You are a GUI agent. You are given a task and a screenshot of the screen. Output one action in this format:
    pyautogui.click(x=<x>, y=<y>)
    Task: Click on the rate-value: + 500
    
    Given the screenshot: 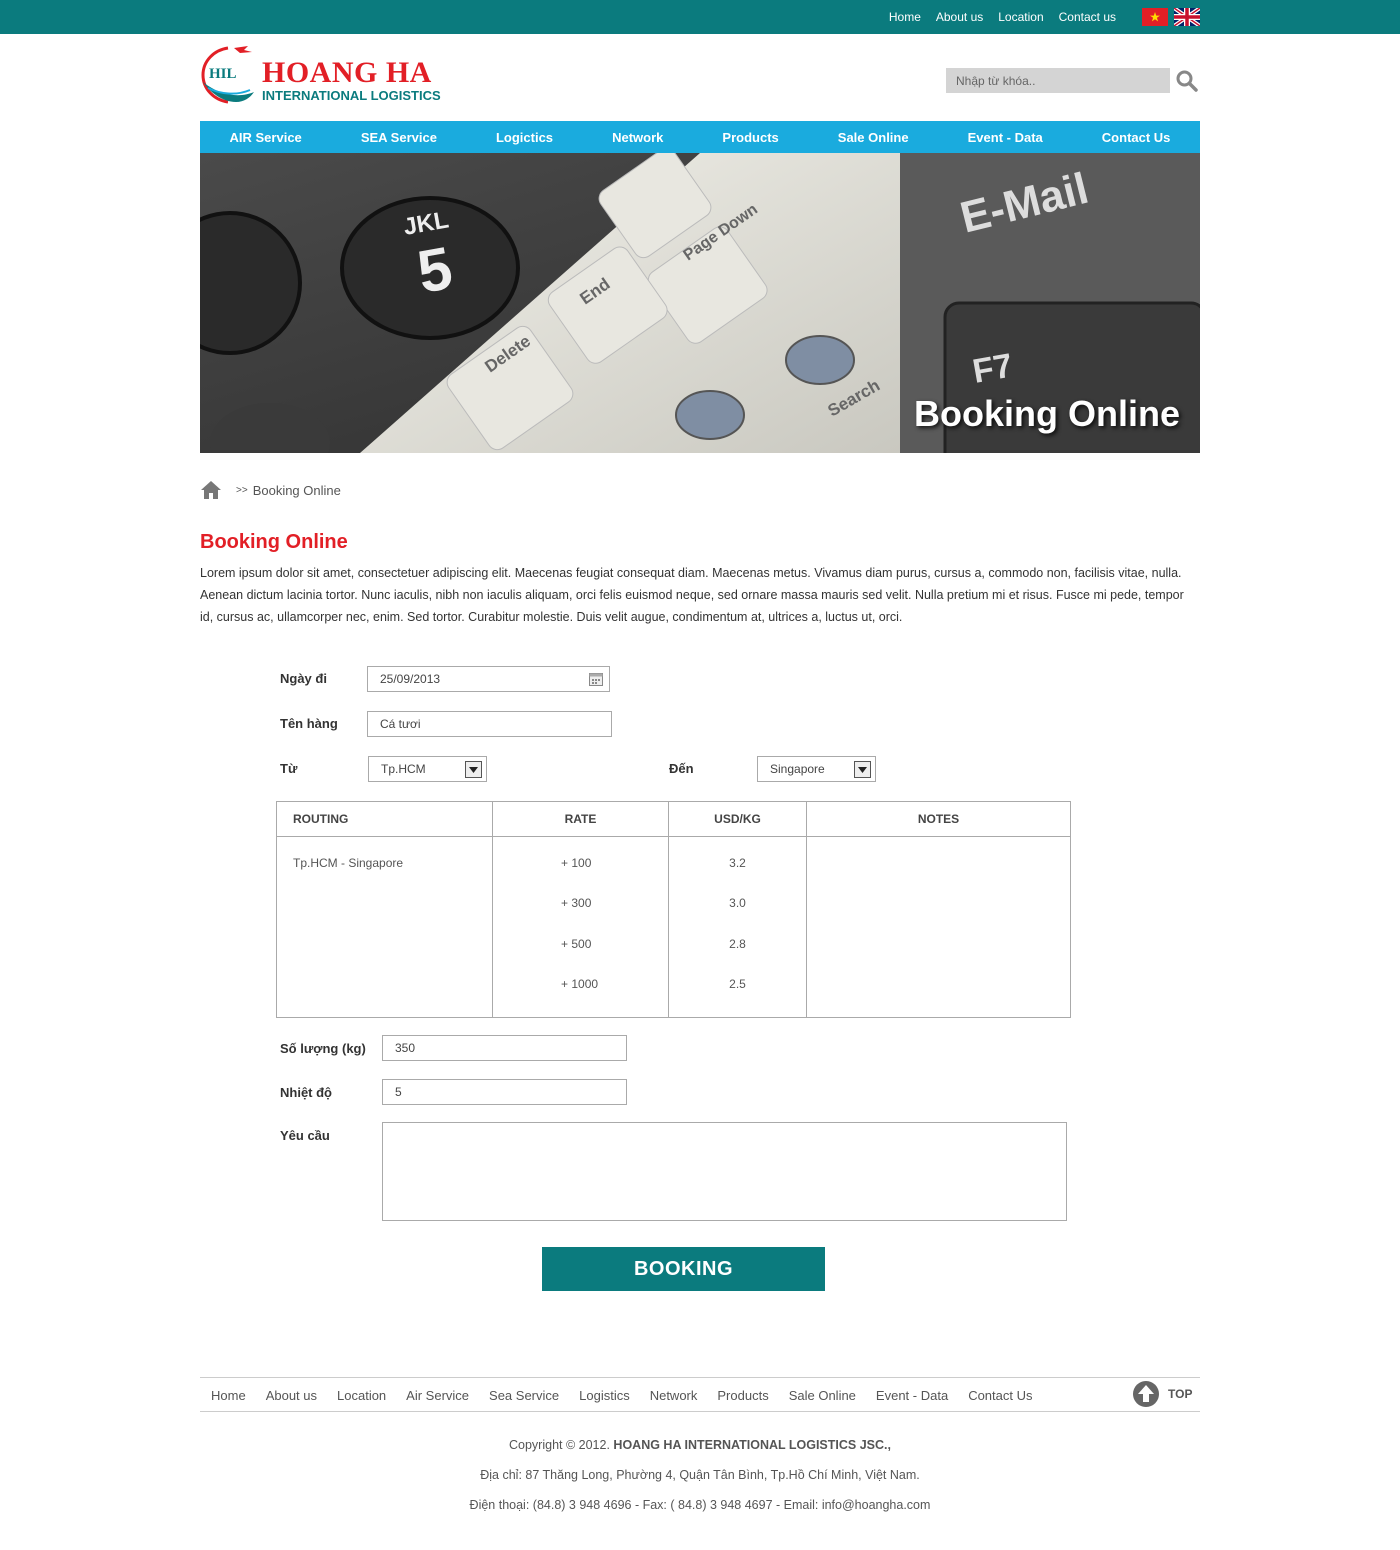 What is the action you would take?
    pyautogui.click(x=576, y=943)
    